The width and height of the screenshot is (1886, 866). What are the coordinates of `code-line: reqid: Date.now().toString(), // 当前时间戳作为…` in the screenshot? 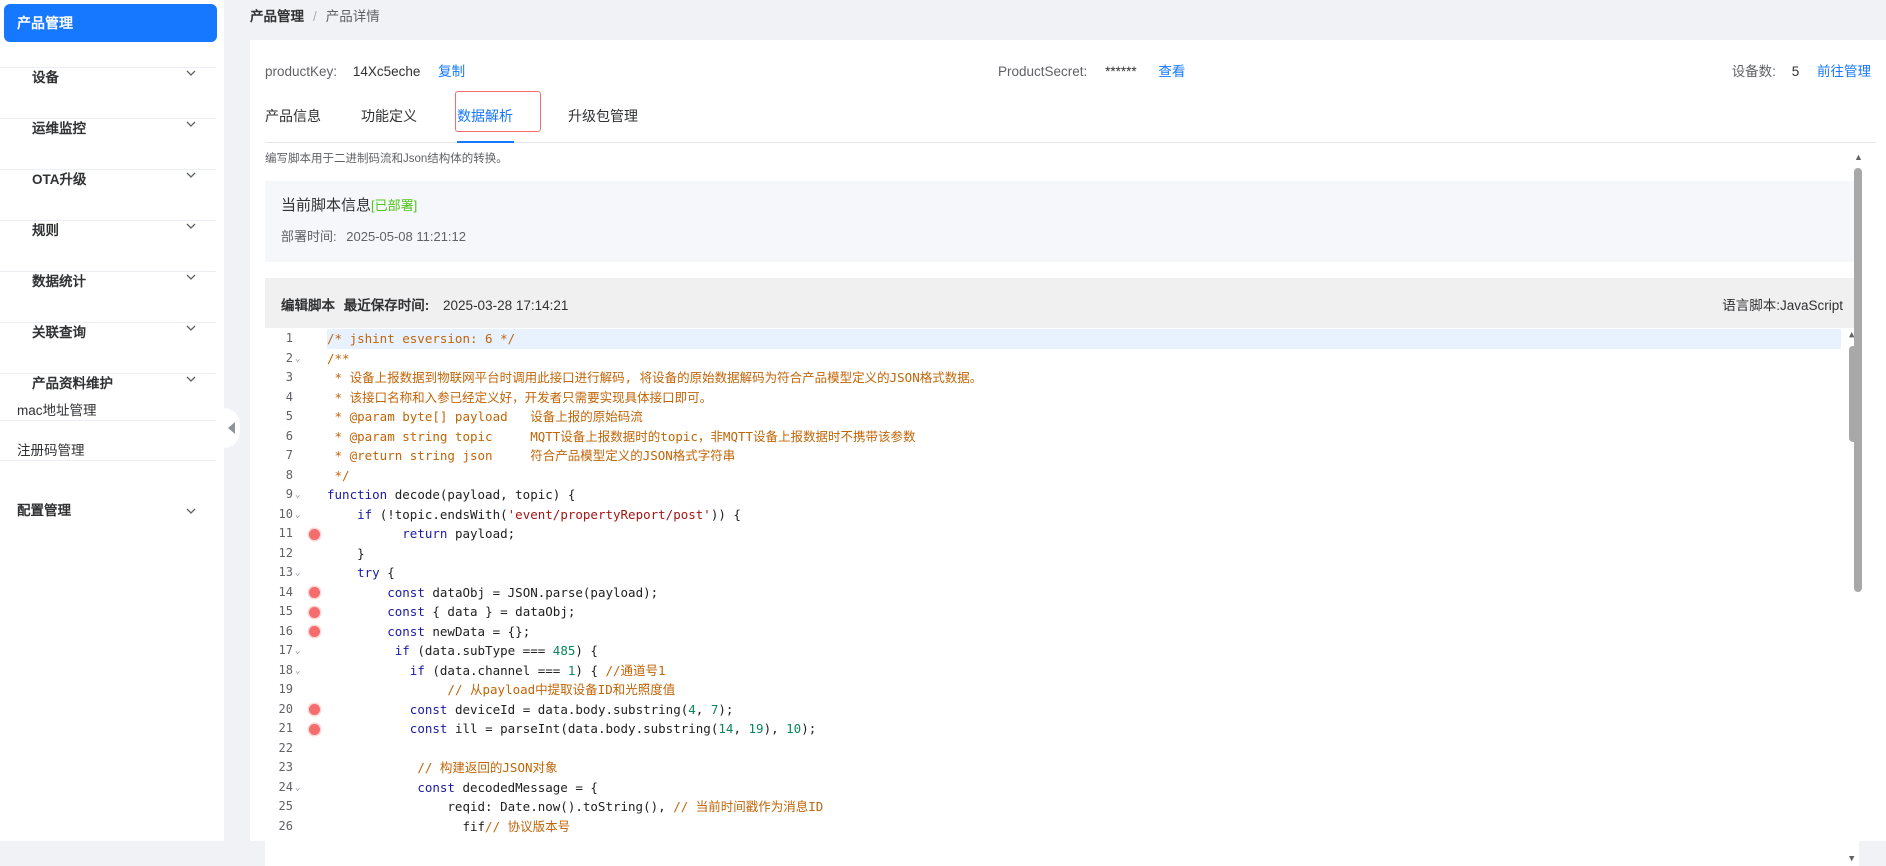 It's located at (1084, 807).